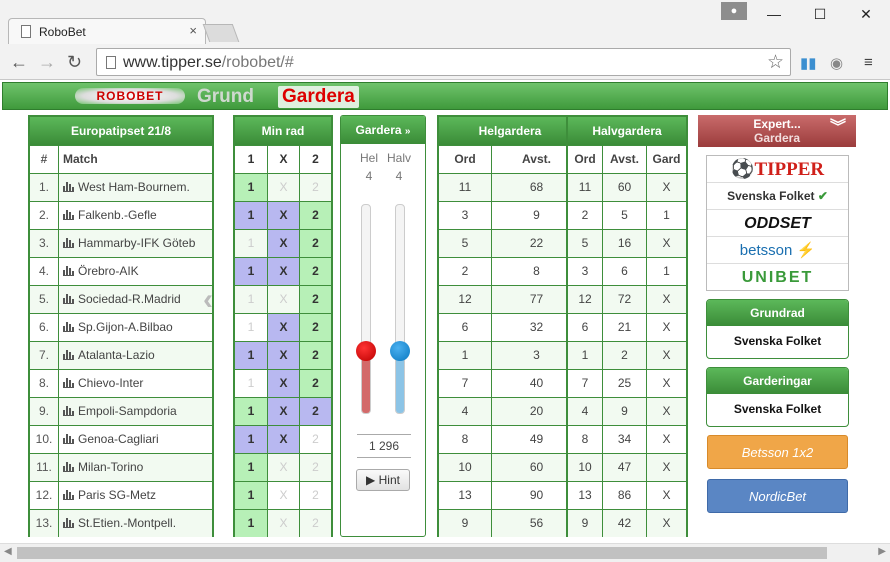 The height and width of the screenshot is (562, 890). I want to click on hel-slider-handle, so click(366, 351).